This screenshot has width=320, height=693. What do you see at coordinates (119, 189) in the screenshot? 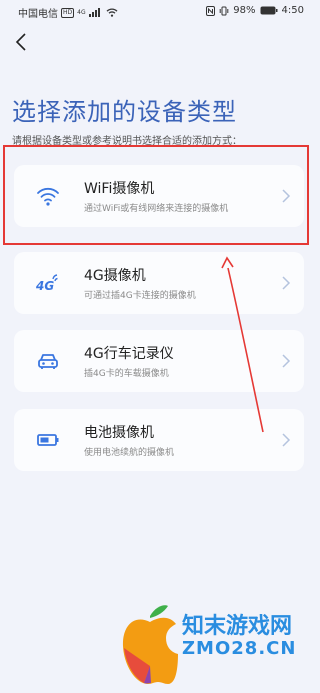
I see `device-option-title: WiFi摄像机` at bounding box center [119, 189].